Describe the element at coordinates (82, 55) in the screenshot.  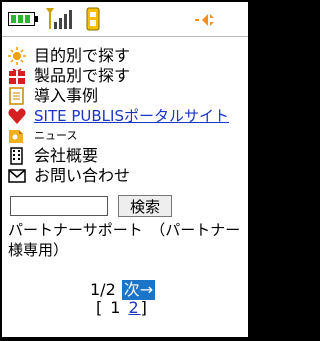
I see `menu-item-label: 目的別で探す` at that location.